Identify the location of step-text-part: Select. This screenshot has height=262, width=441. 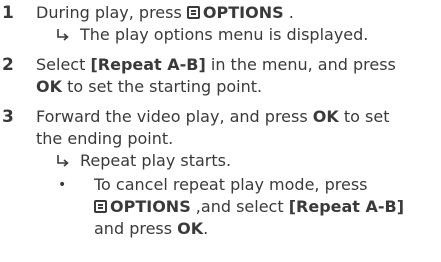
(63, 64).